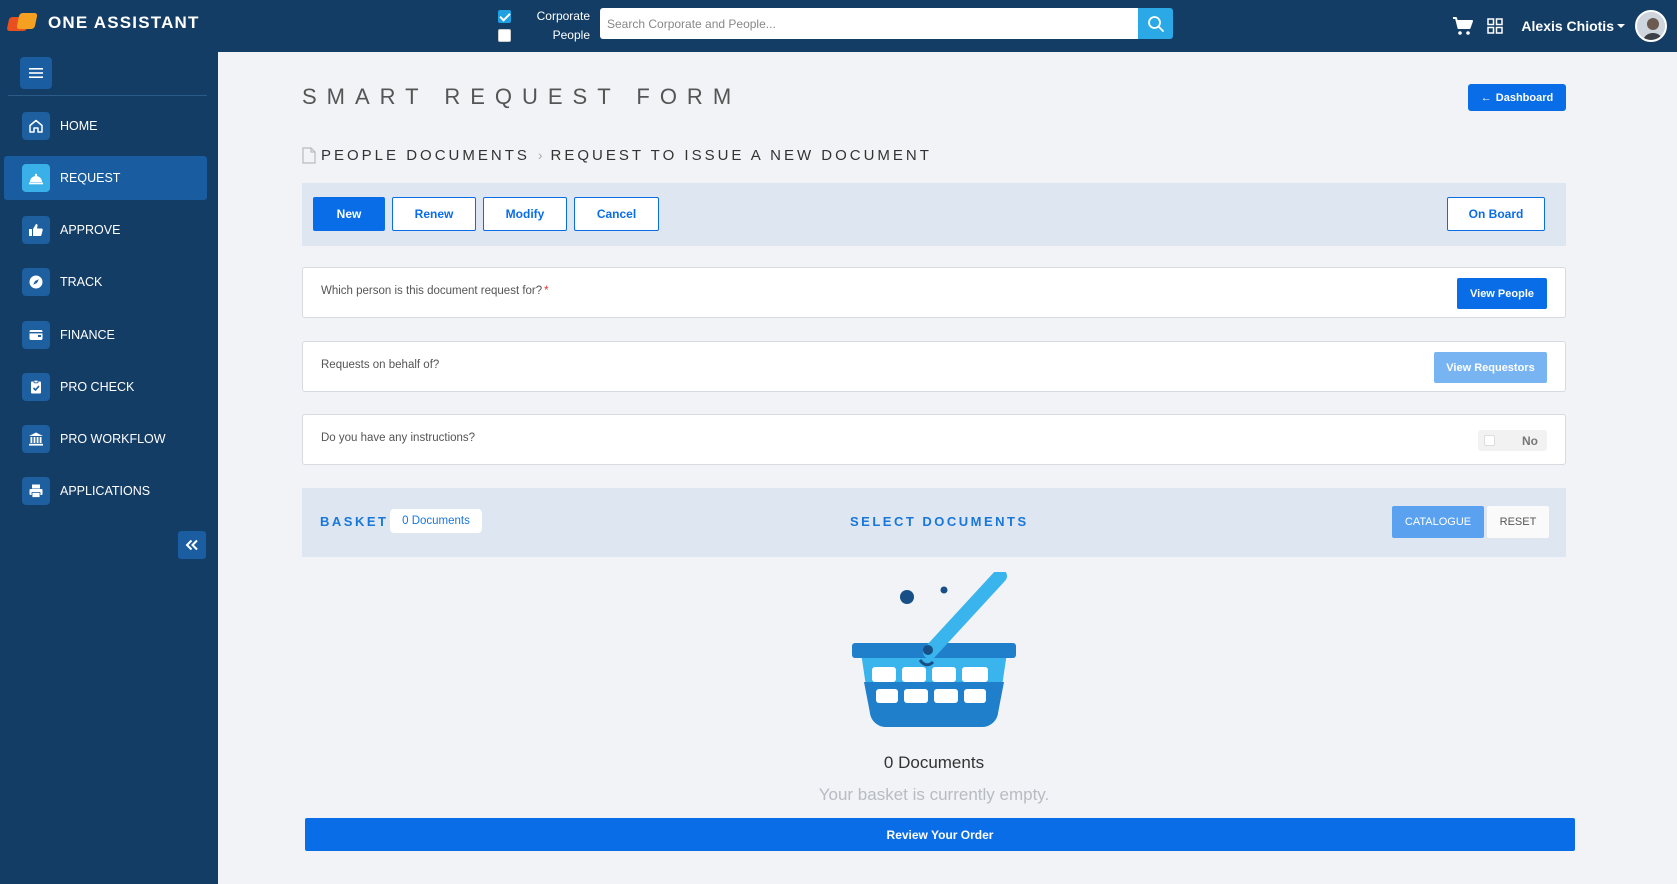 The image size is (1677, 884). I want to click on apps-button, so click(1495, 26).